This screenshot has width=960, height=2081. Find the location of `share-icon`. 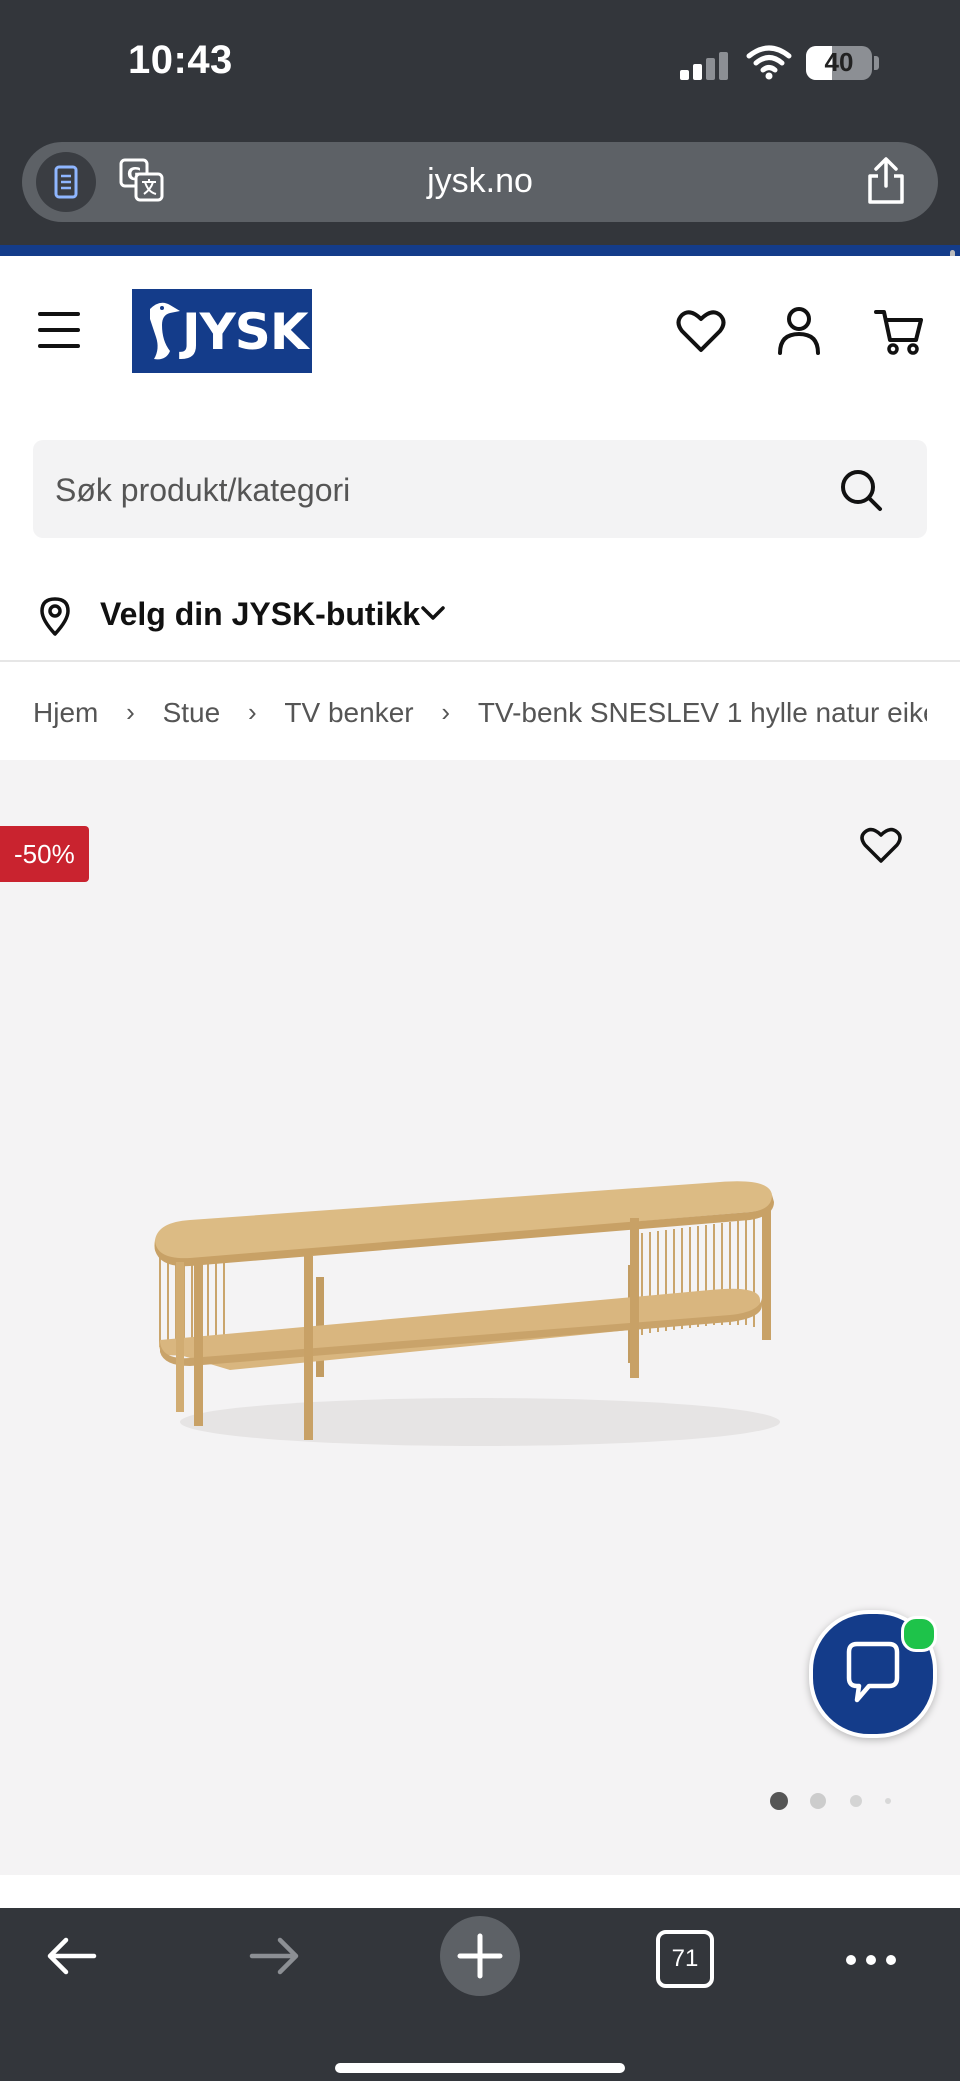

share-icon is located at coordinates (886, 181).